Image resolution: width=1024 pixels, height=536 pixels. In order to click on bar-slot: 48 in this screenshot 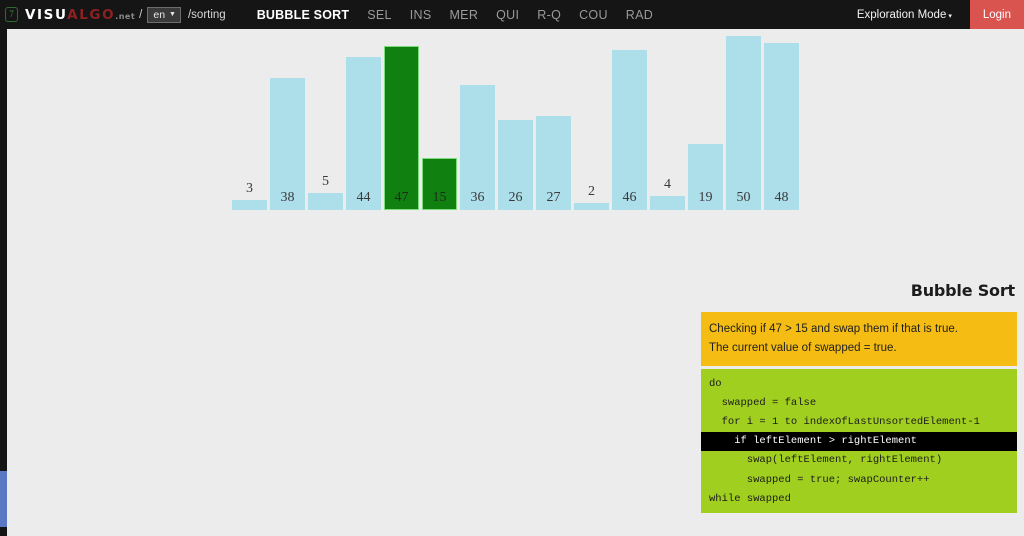, I will do `click(781, 119)`.